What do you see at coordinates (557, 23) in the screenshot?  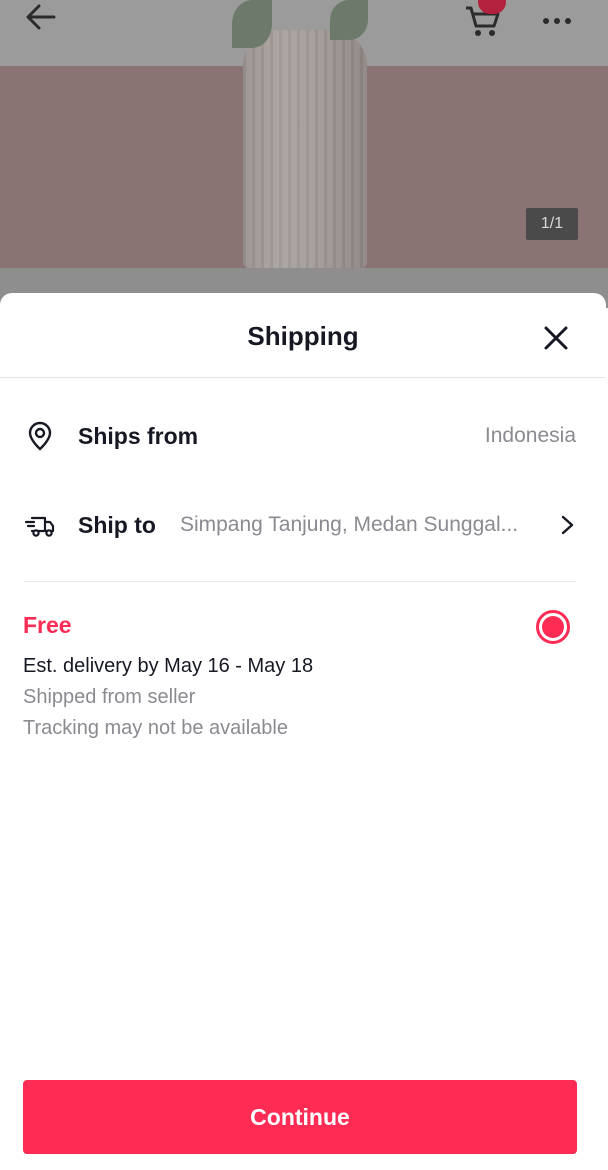 I see `more-icon` at bounding box center [557, 23].